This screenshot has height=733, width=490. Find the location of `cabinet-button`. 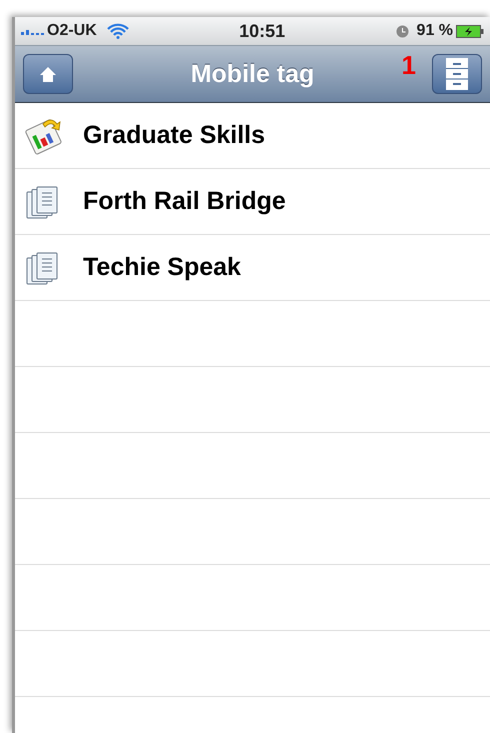

cabinet-button is located at coordinates (457, 74).